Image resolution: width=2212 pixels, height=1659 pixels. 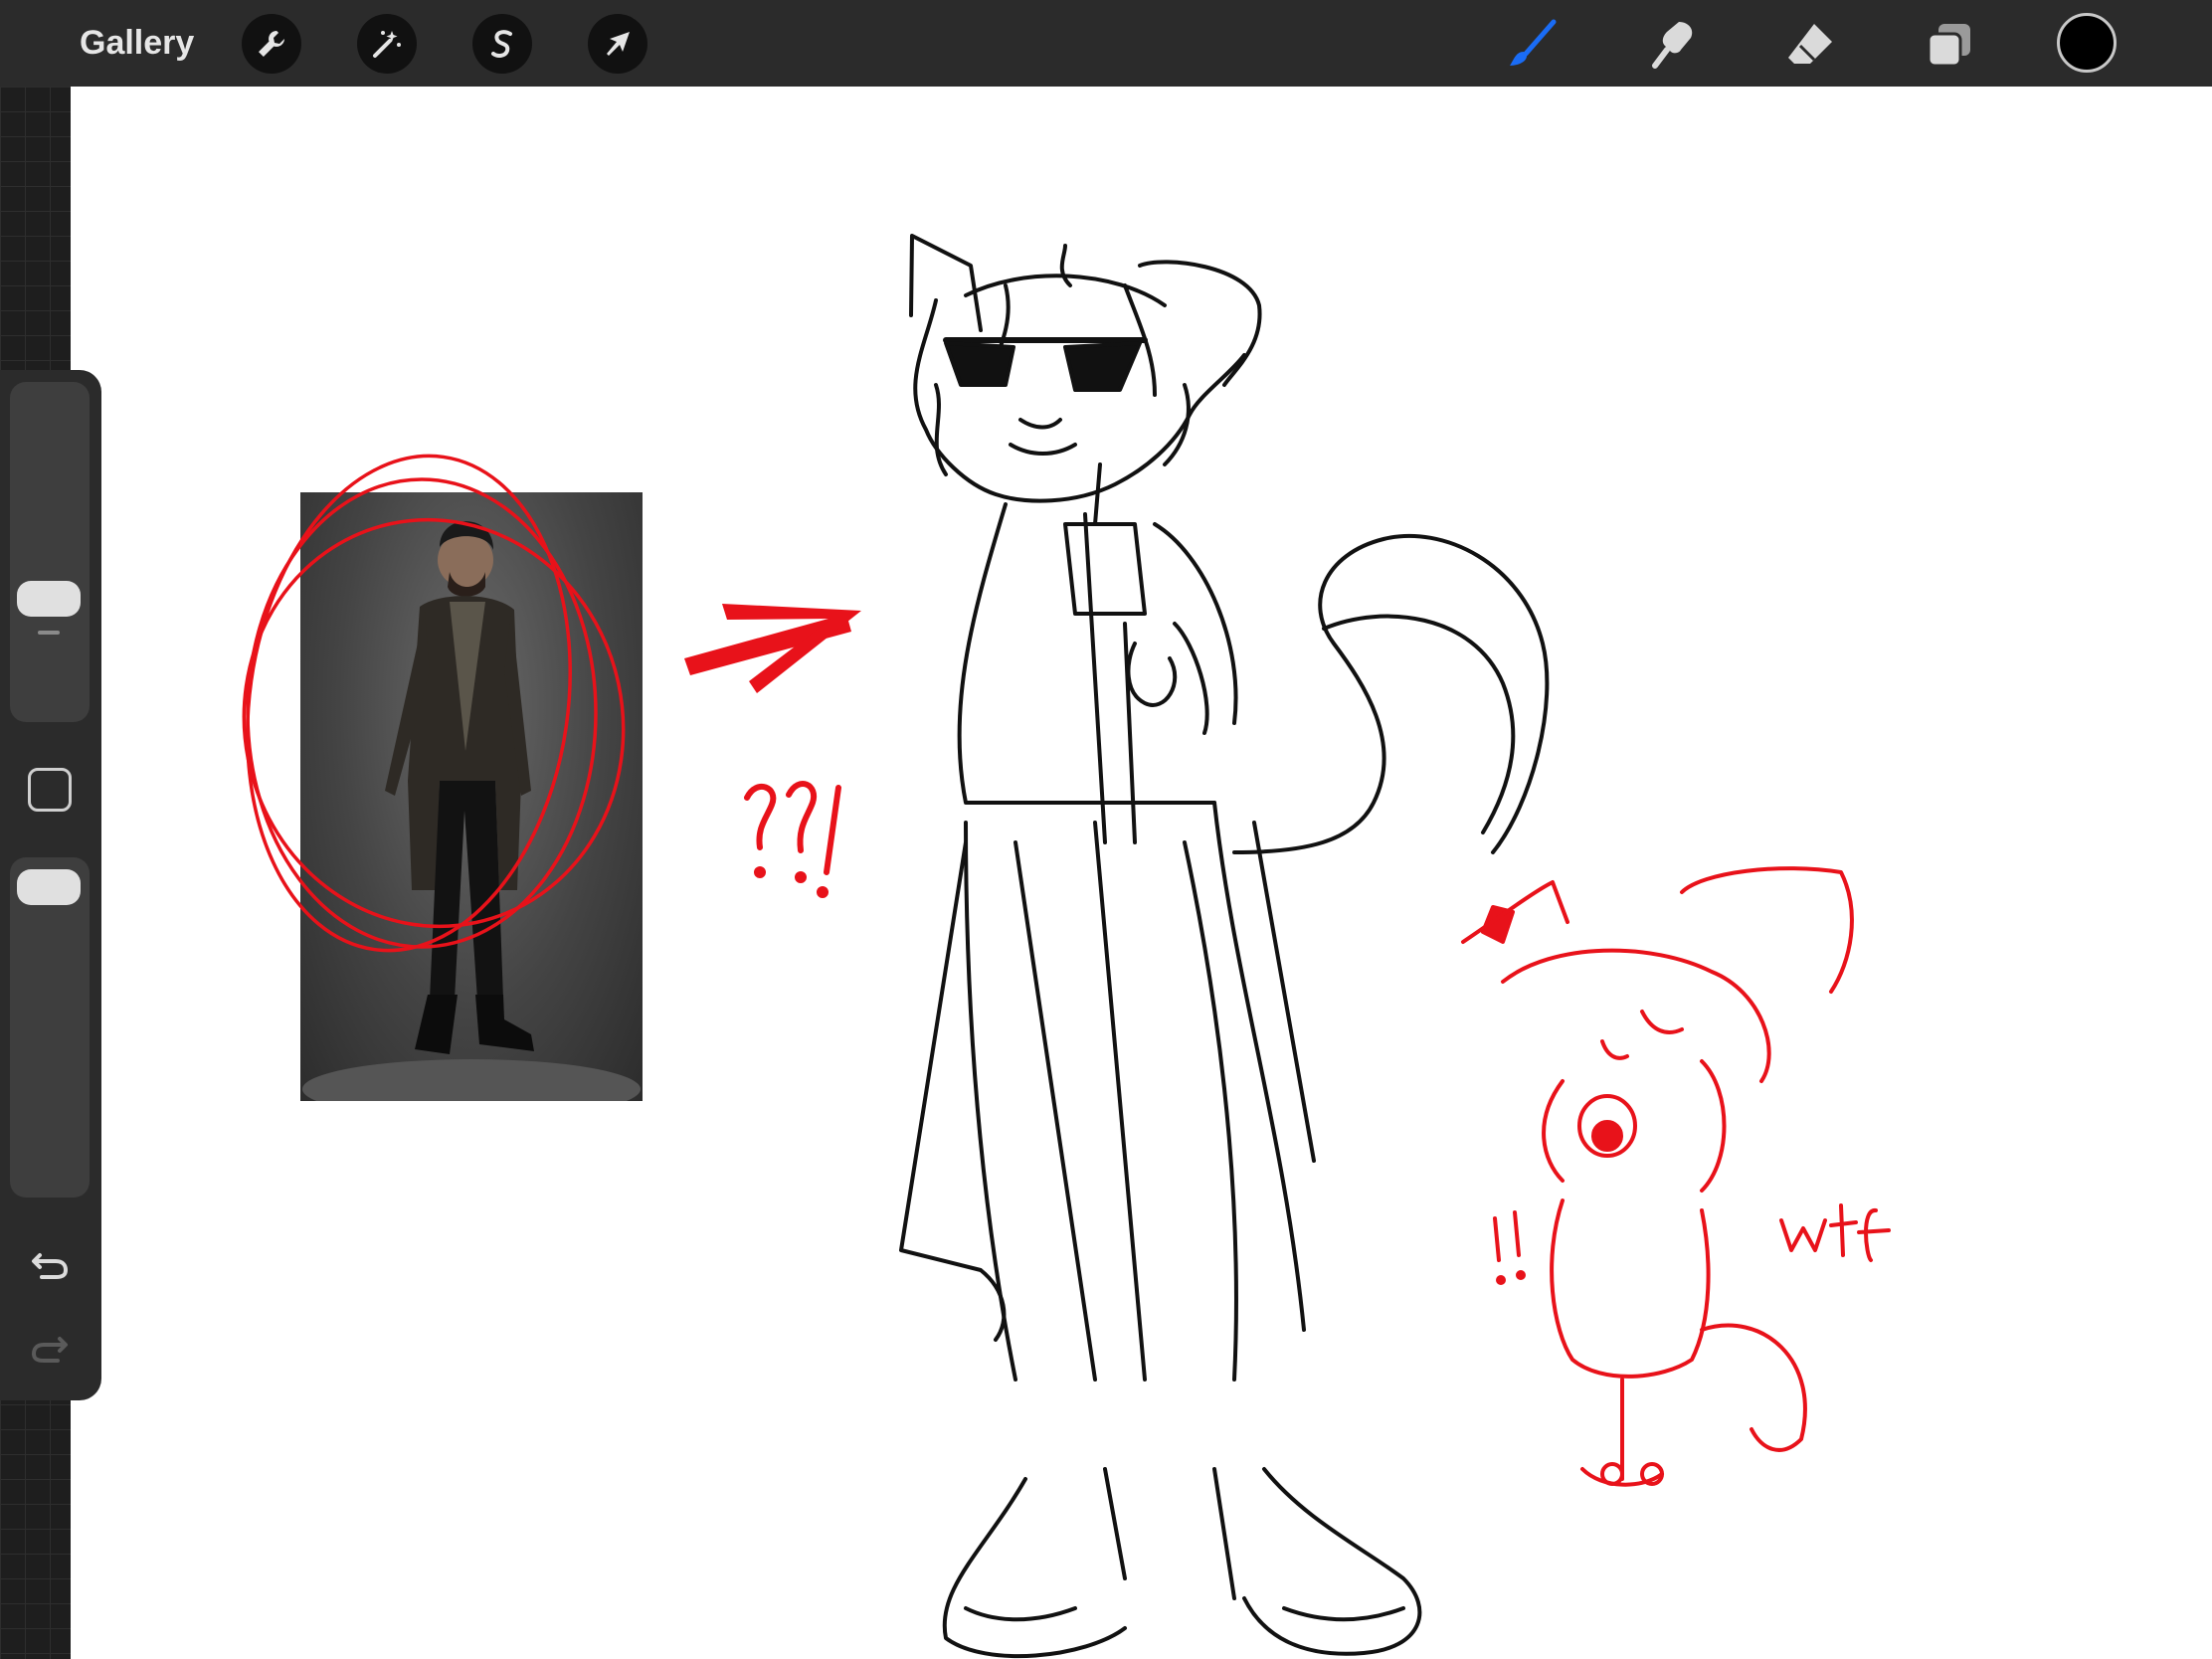 I want to click on selection-button, so click(x=502, y=44).